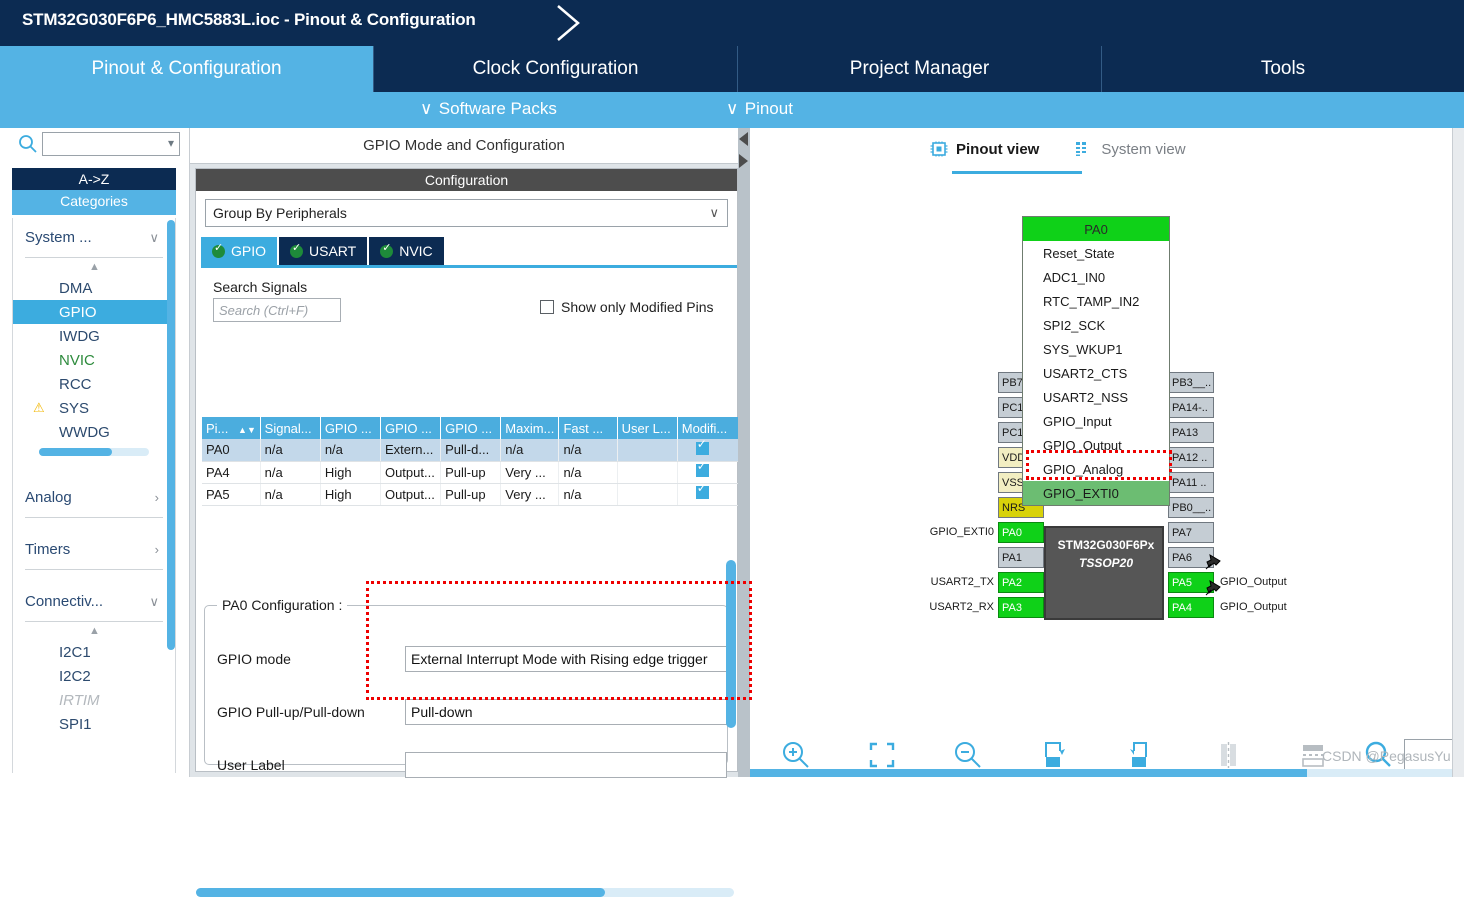 The width and height of the screenshot is (1464, 897). I want to click on pin-label: PA1, so click(1012, 557).